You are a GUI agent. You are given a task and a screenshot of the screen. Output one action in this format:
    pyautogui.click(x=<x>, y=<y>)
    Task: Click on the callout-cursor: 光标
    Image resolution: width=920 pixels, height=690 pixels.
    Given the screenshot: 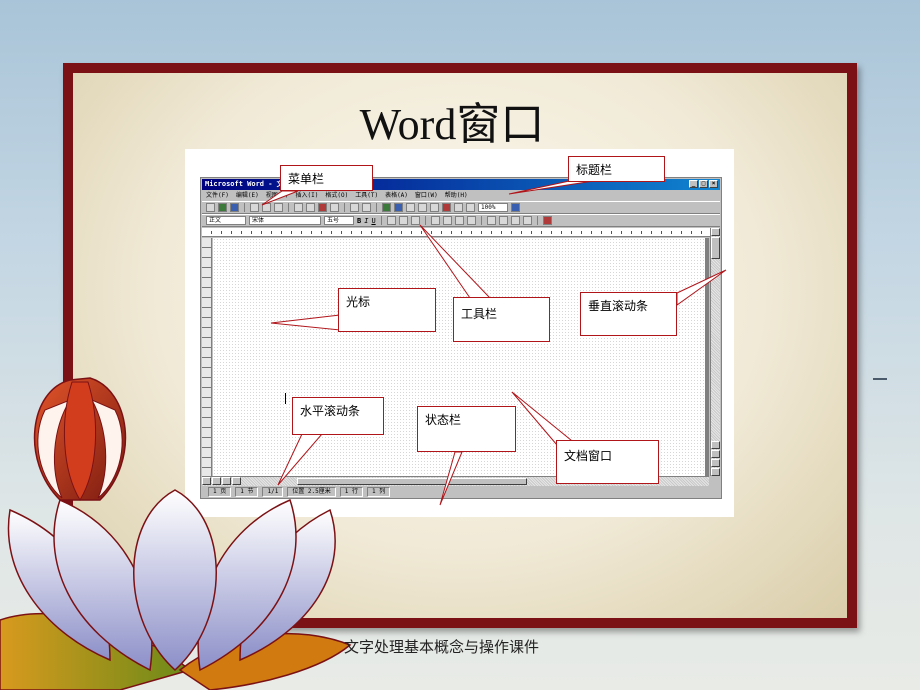 What is the action you would take?
    pyautogui.click(x=387, y=310)
    